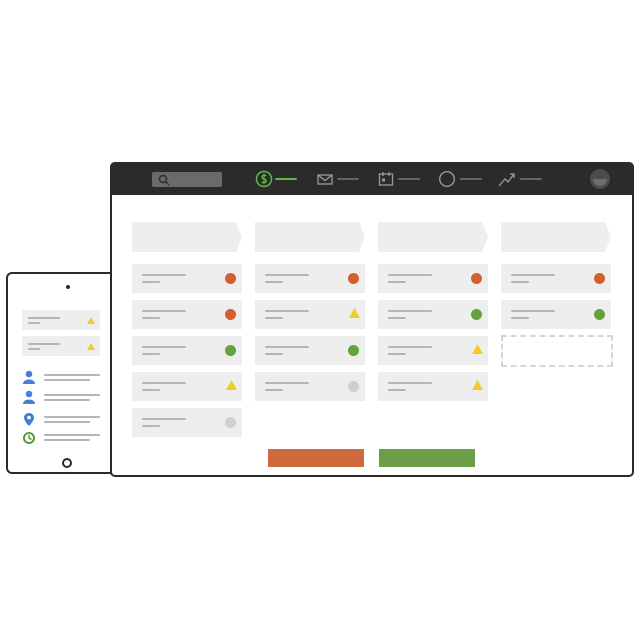 This screenshot has height=640, width=640. I want to click on approve-button, so click(427, 458).